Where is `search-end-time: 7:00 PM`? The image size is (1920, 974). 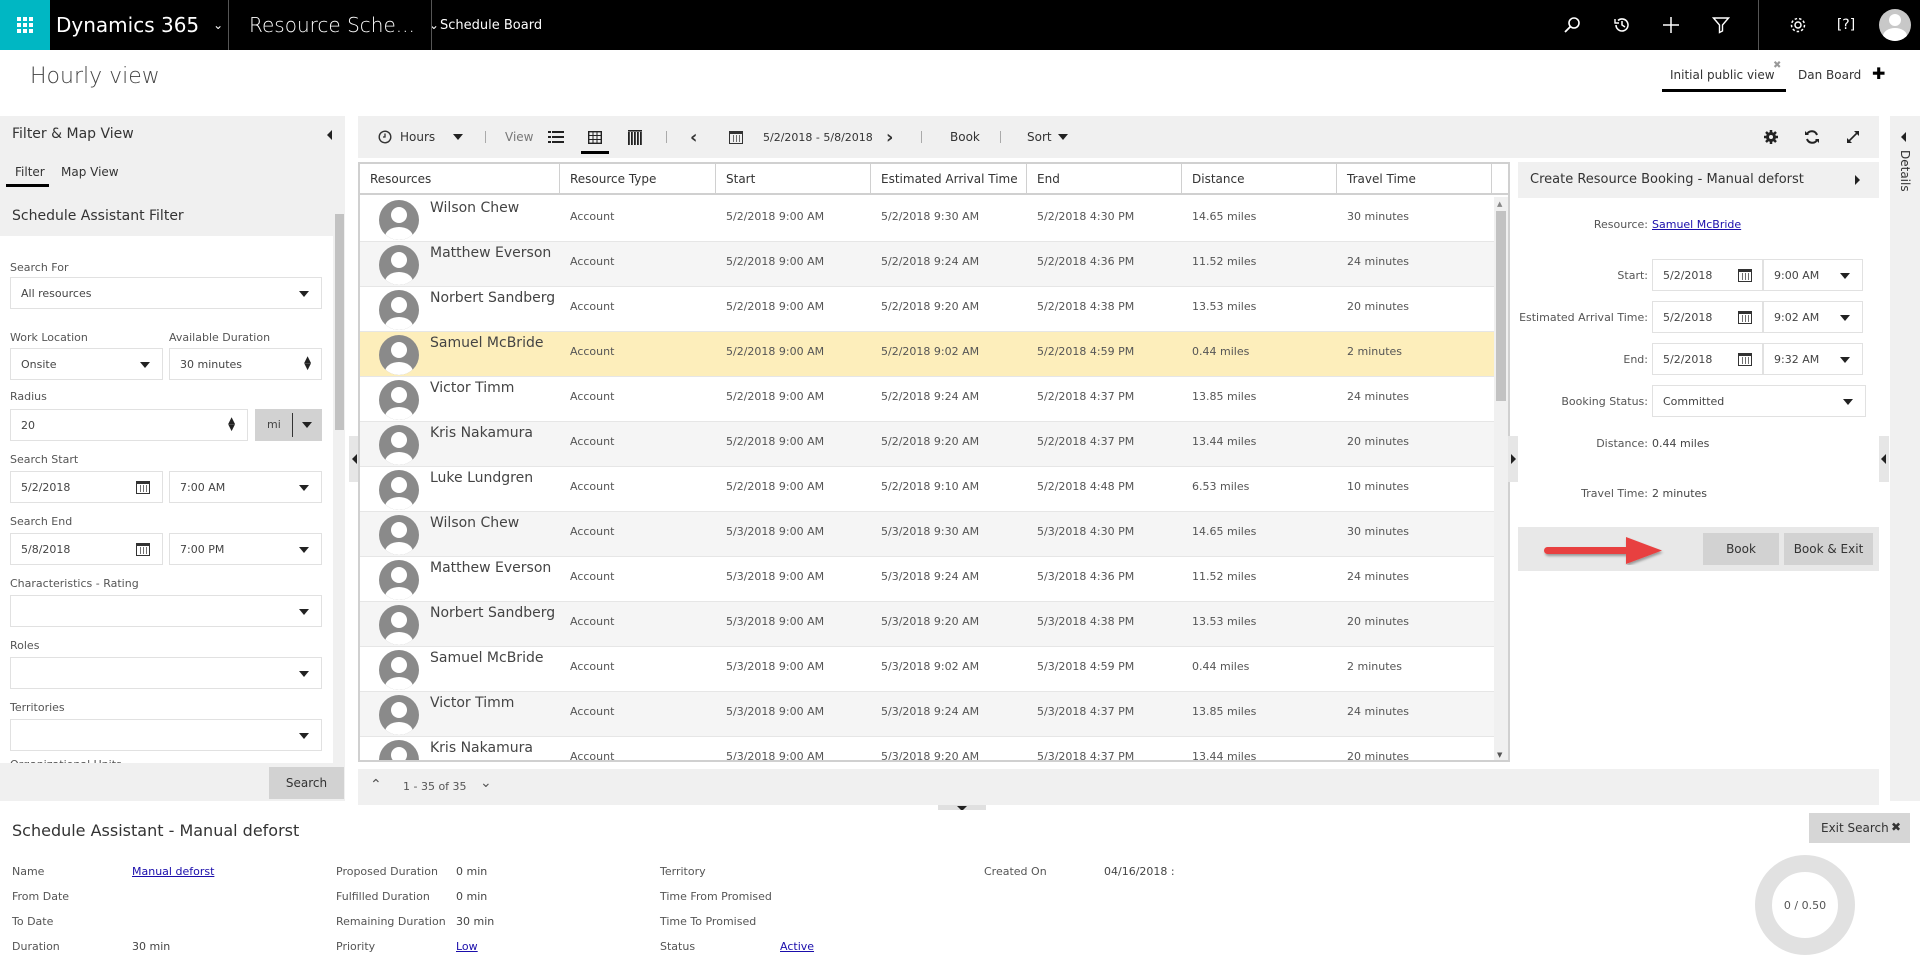 search-end-time: 7:00 PM is located at coordinates (245, 549).